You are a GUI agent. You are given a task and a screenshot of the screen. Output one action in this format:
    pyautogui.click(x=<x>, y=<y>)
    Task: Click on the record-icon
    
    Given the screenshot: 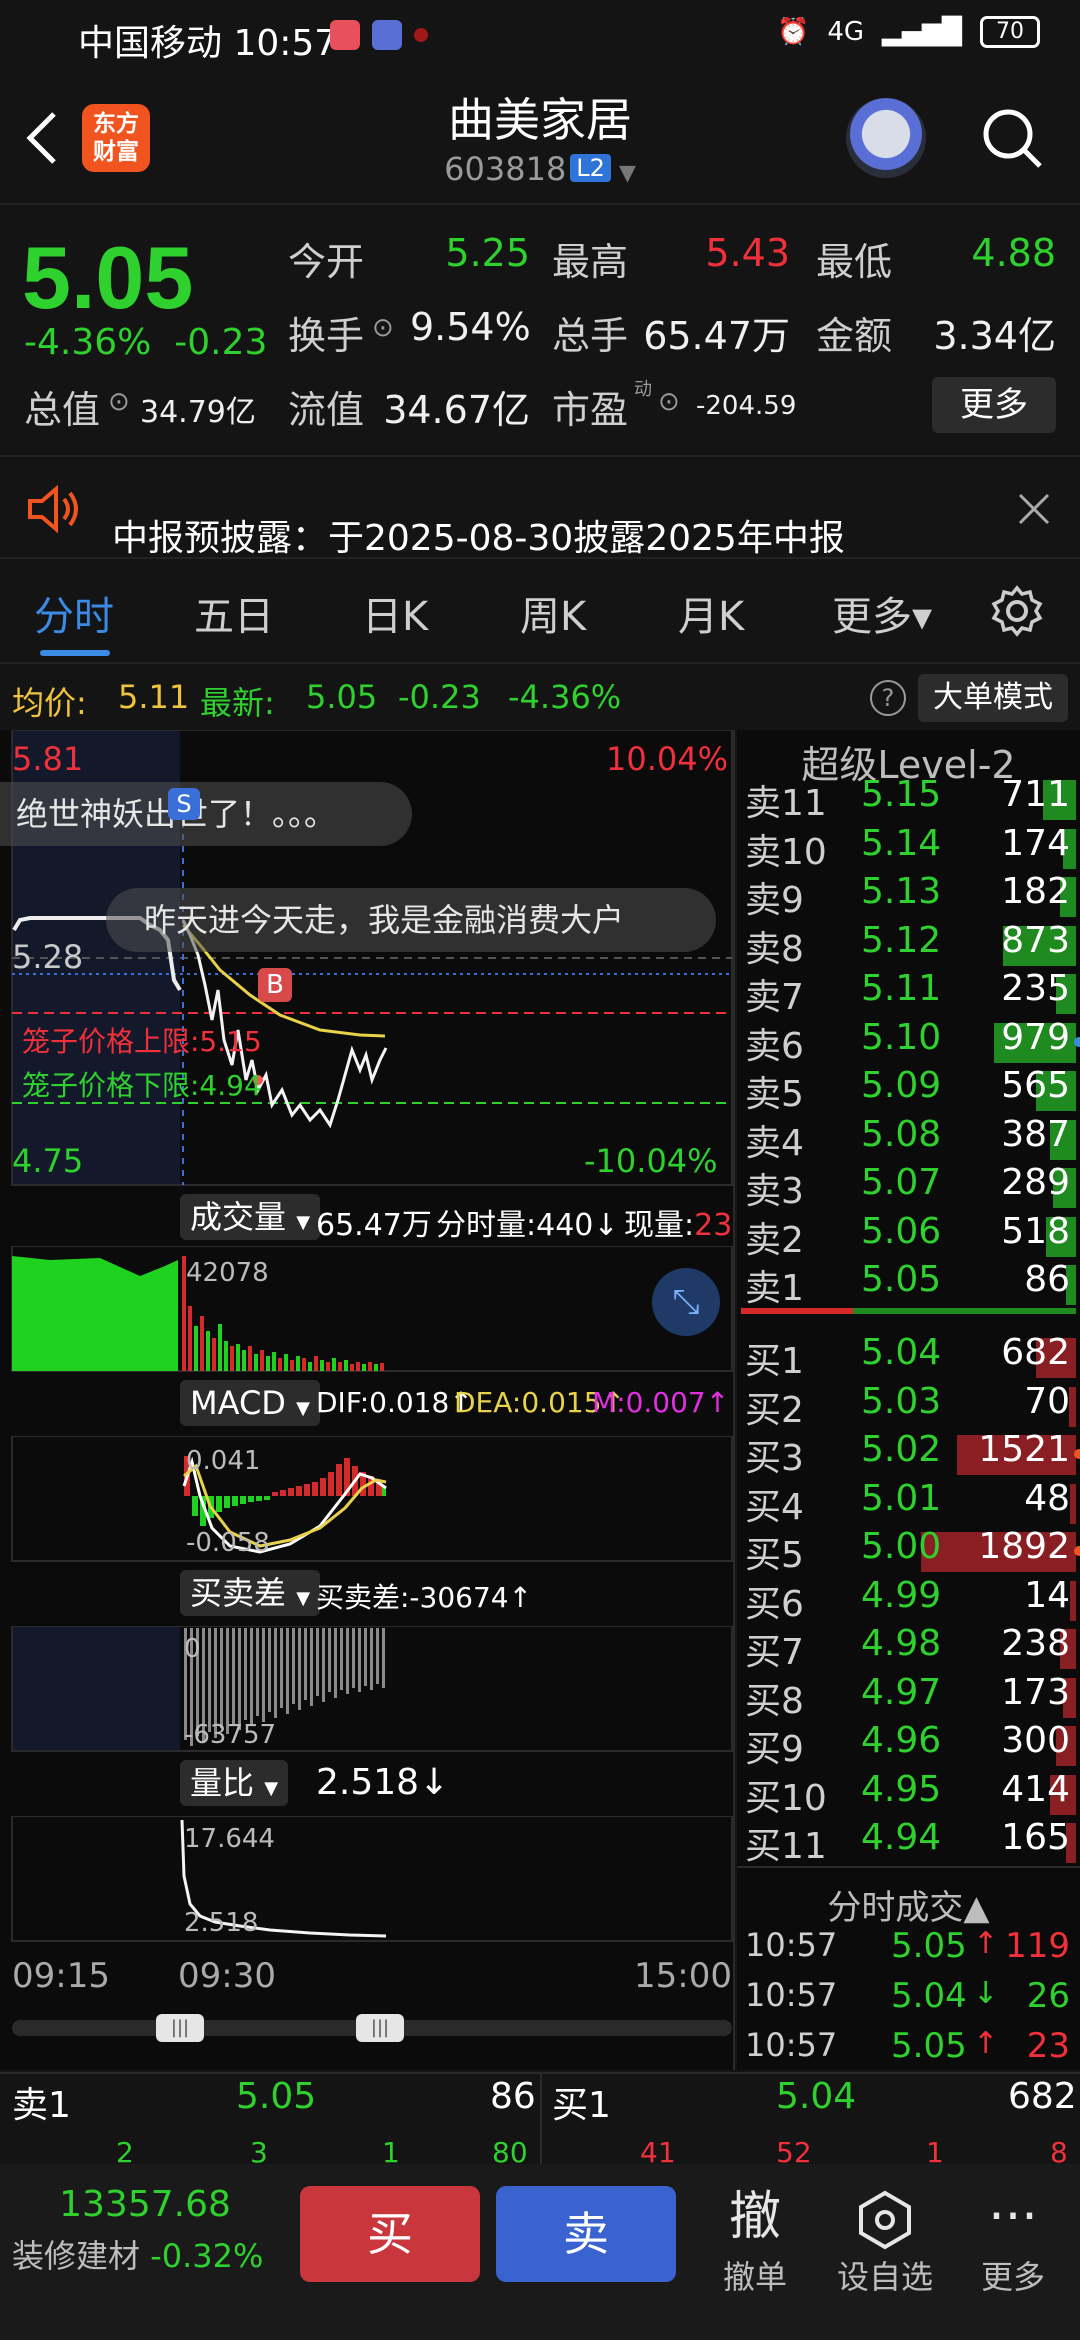 What is the action you would take?
    pyautogui.click(x=421, y=35)
    